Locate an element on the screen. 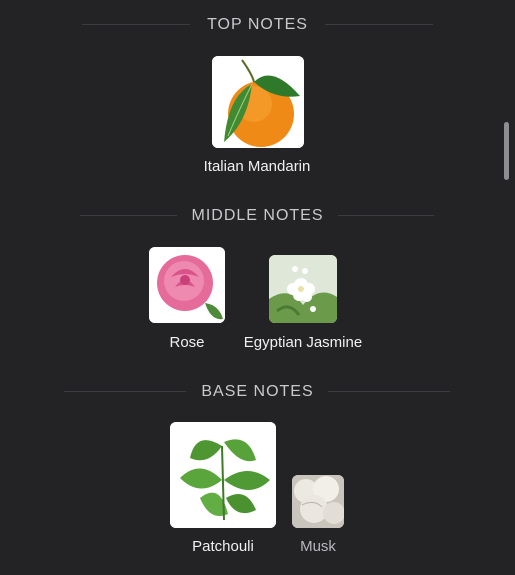  note-label: Patchouli is located at coordinates (223, 546).